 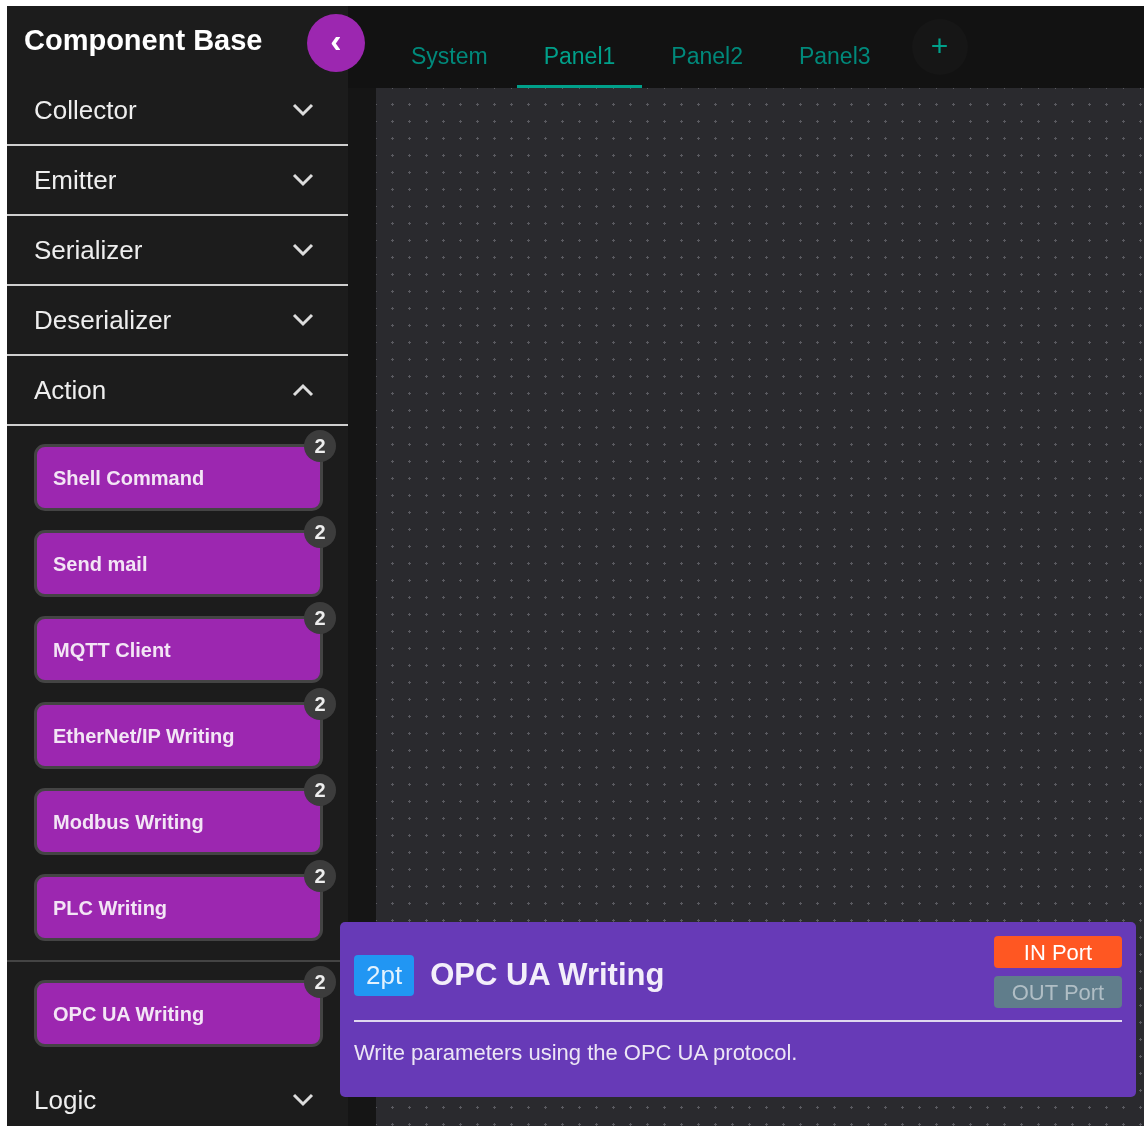 I want to click on port-label: IN Port, so click(x=1058, y=952).